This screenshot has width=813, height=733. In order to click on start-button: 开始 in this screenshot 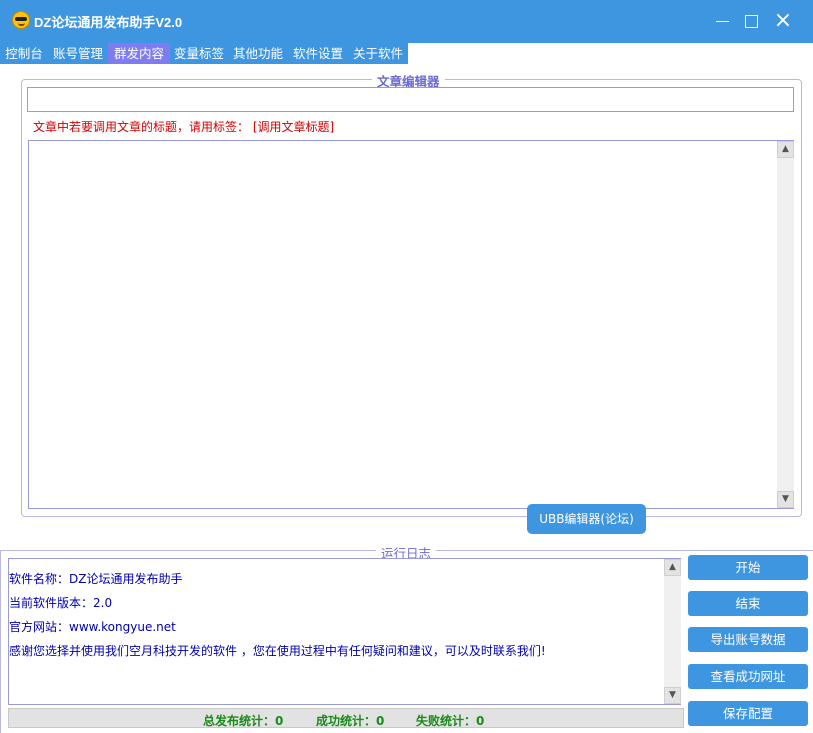, I will do `click(748, 567)`.